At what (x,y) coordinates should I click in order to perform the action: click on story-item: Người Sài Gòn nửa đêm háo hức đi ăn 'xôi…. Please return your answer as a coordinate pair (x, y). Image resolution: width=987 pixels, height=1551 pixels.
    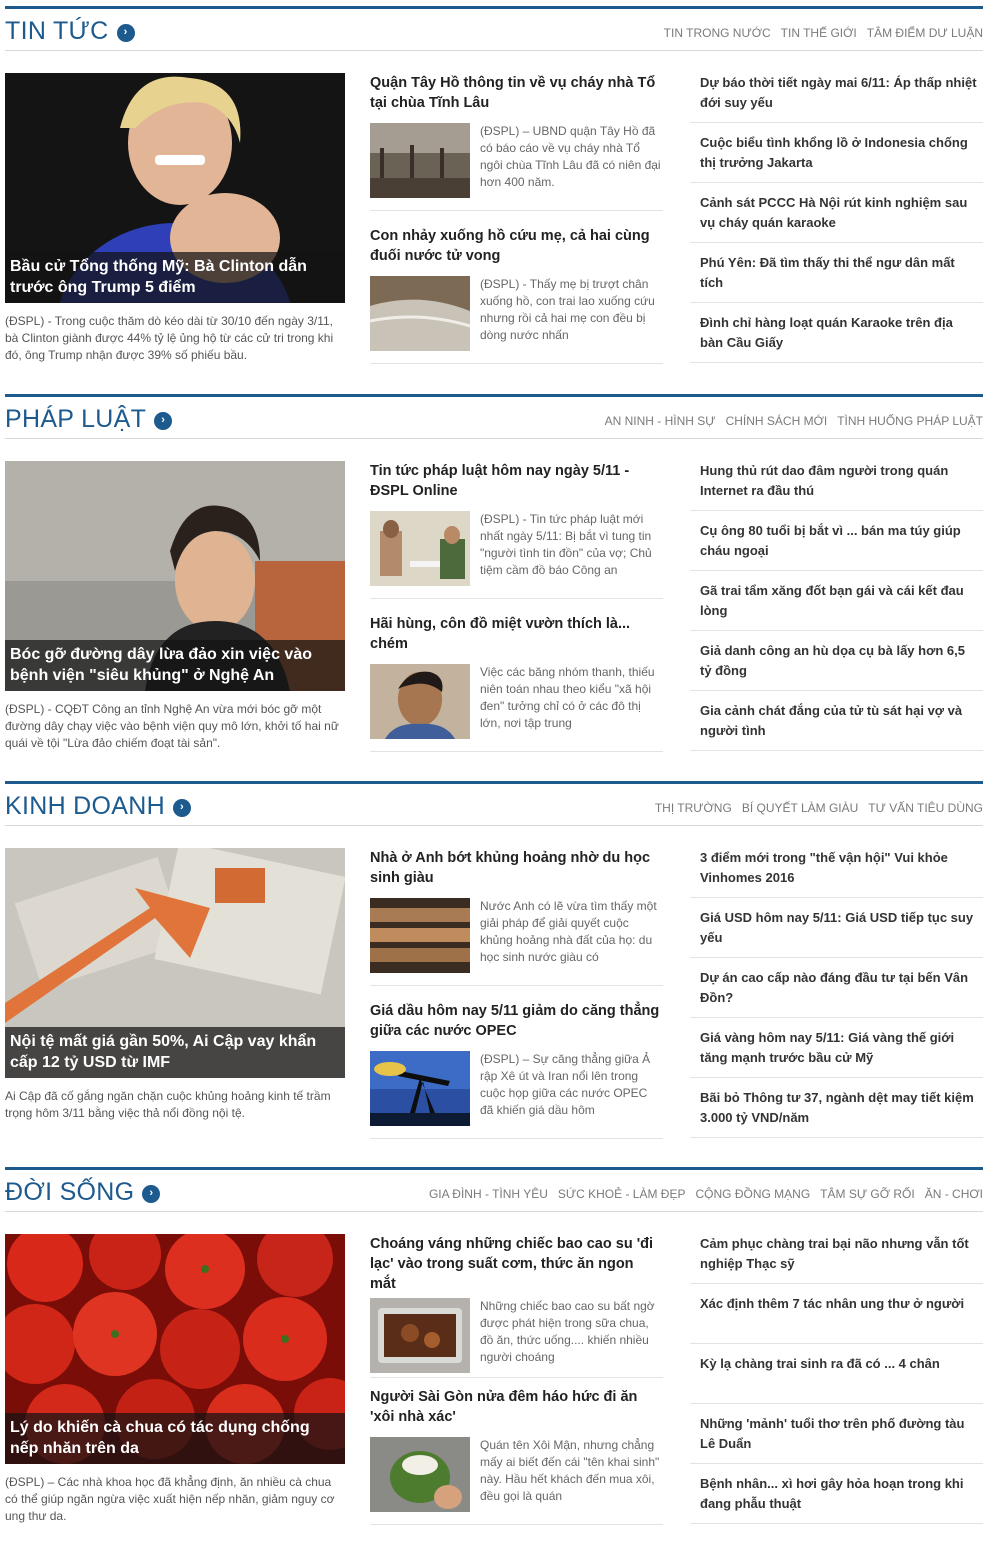
    Looking at the image, I should click on (516, 1456).